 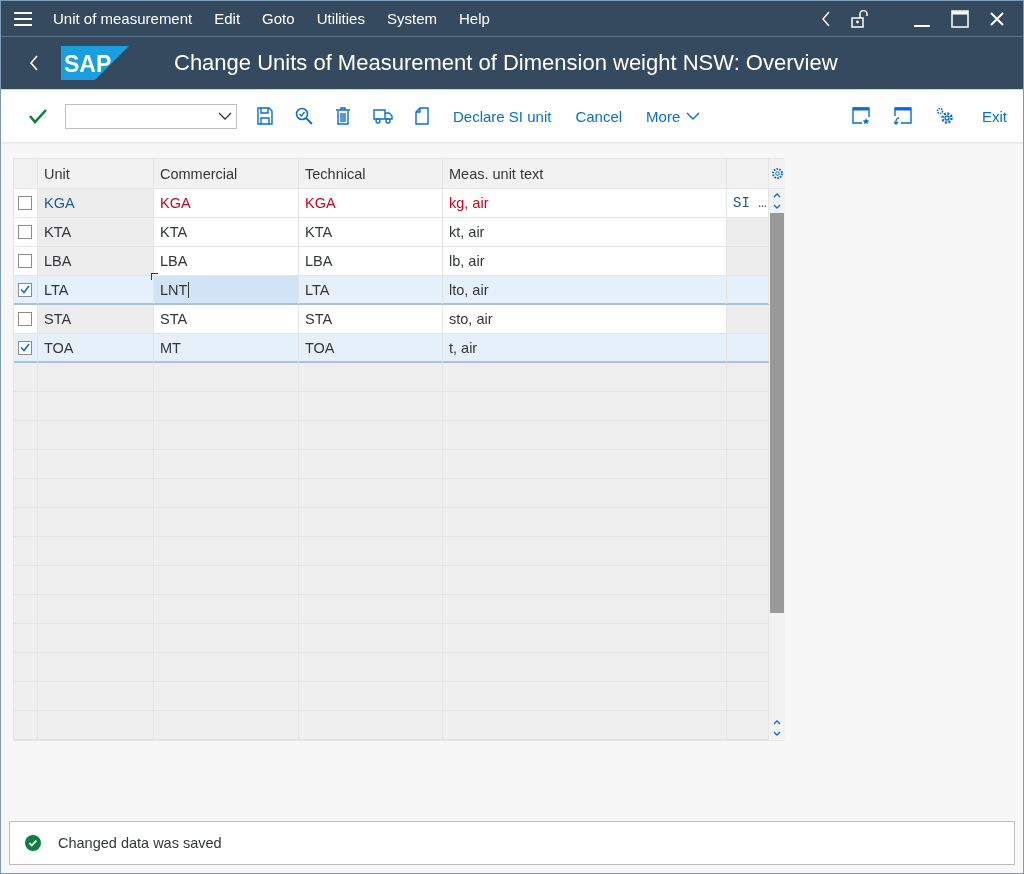 What do you see at coordinates (861, 116) in the screenshot?
I see `window-star-icon` at bounding box center [861, 116].